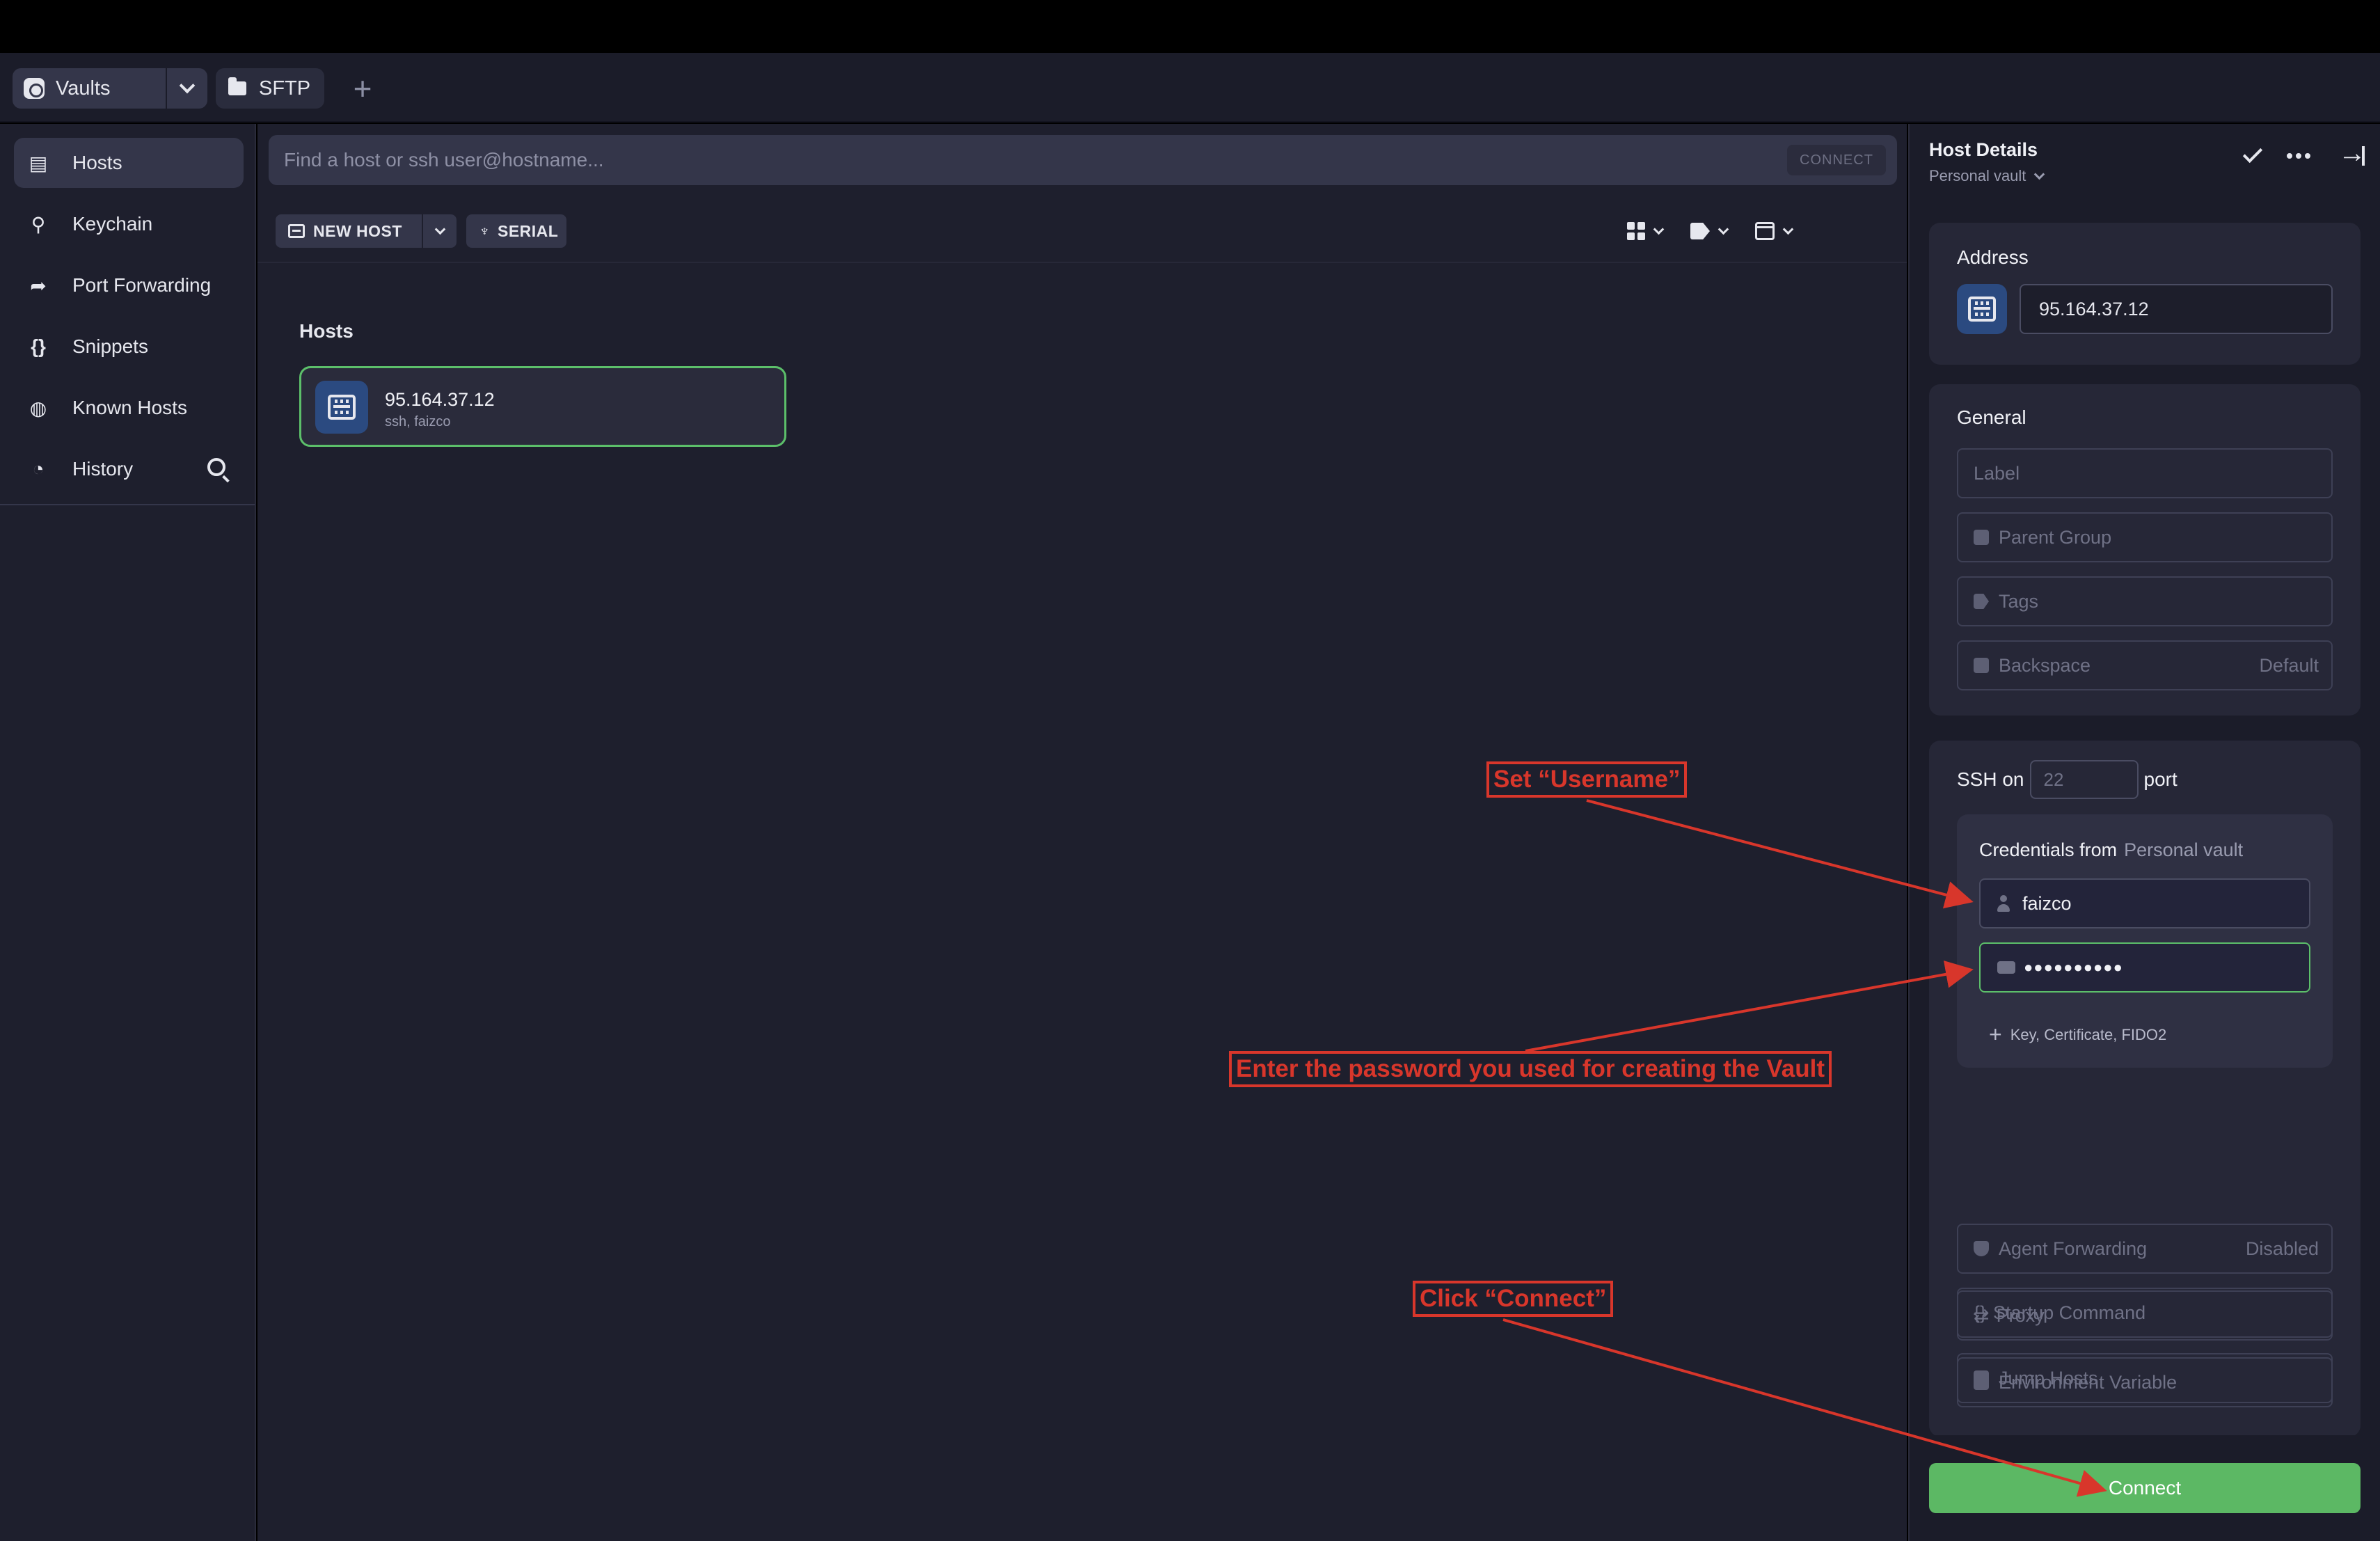  I want to click on new-host-button: NEW HOST, so click(349, 231).